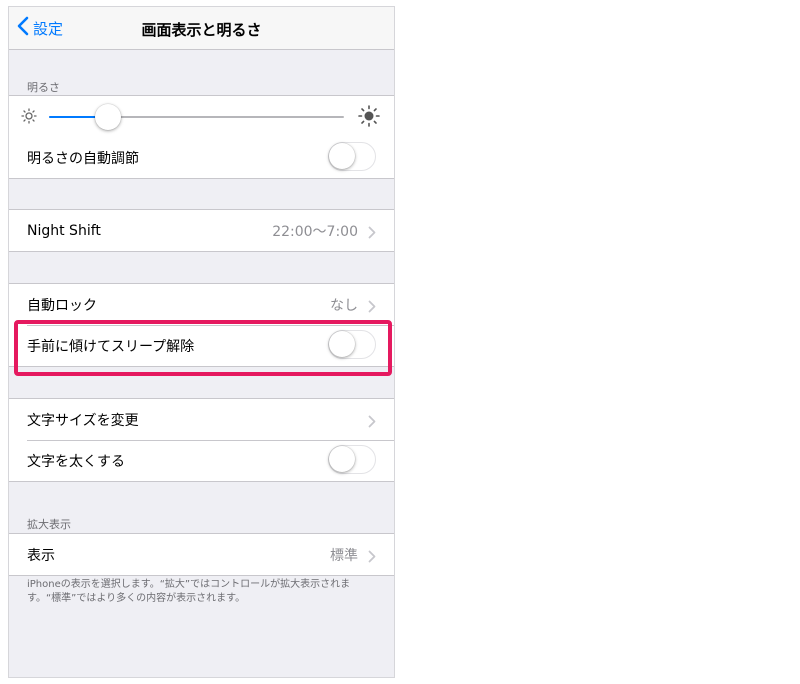 The height and width of the screenshot is (684, 800). I want to click on text-group: 文字サイズを変更 文字を太くする, so click(201, 440).